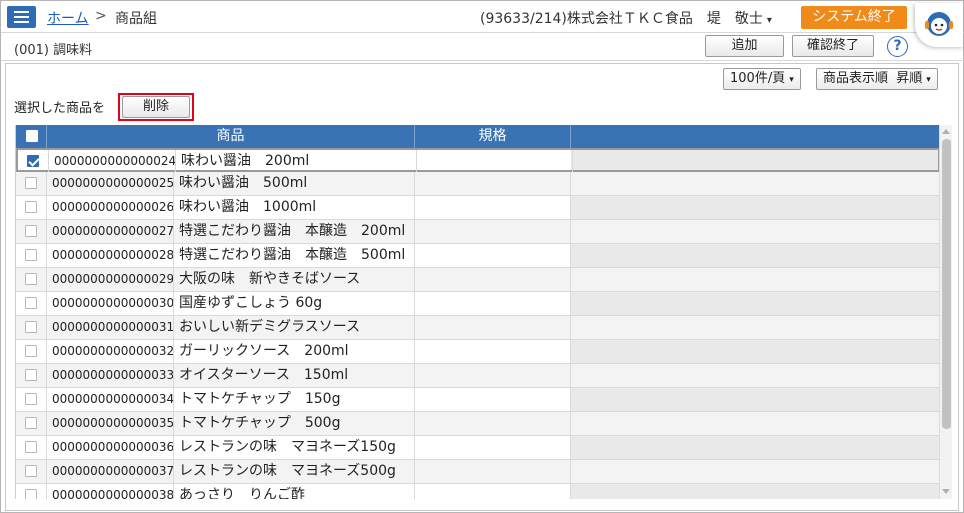 The image size is (964, 513). I want to click on table-row: 0000000000000027 特選こだわり醤油 本醸造 200ml, so click(477, 232).